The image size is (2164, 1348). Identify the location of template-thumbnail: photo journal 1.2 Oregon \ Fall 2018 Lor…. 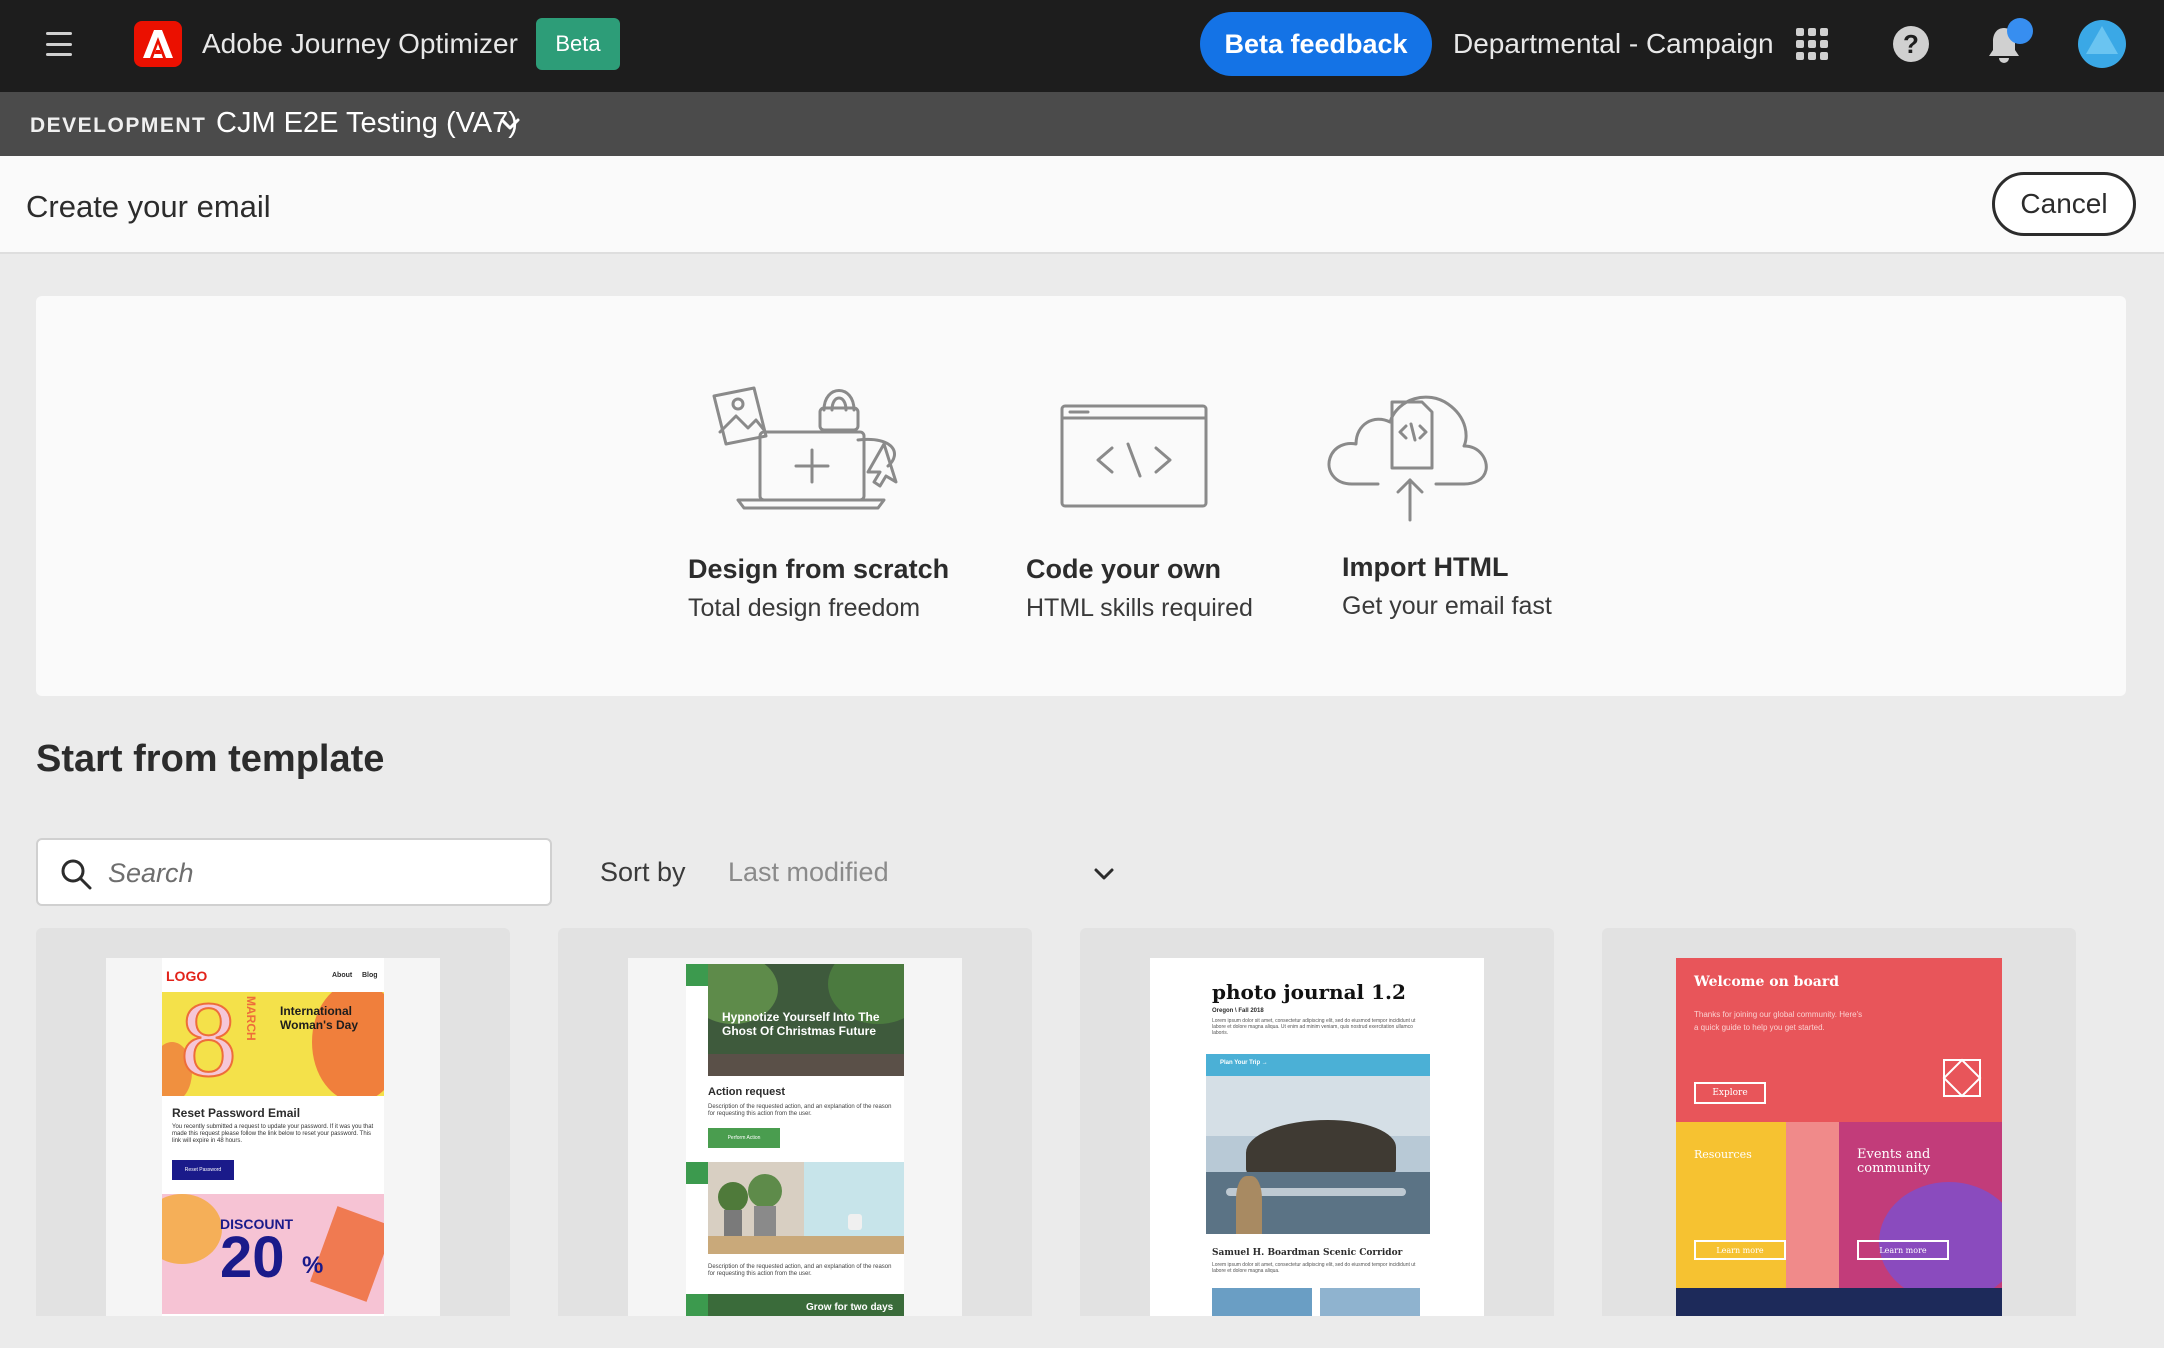
(1317, 1143).